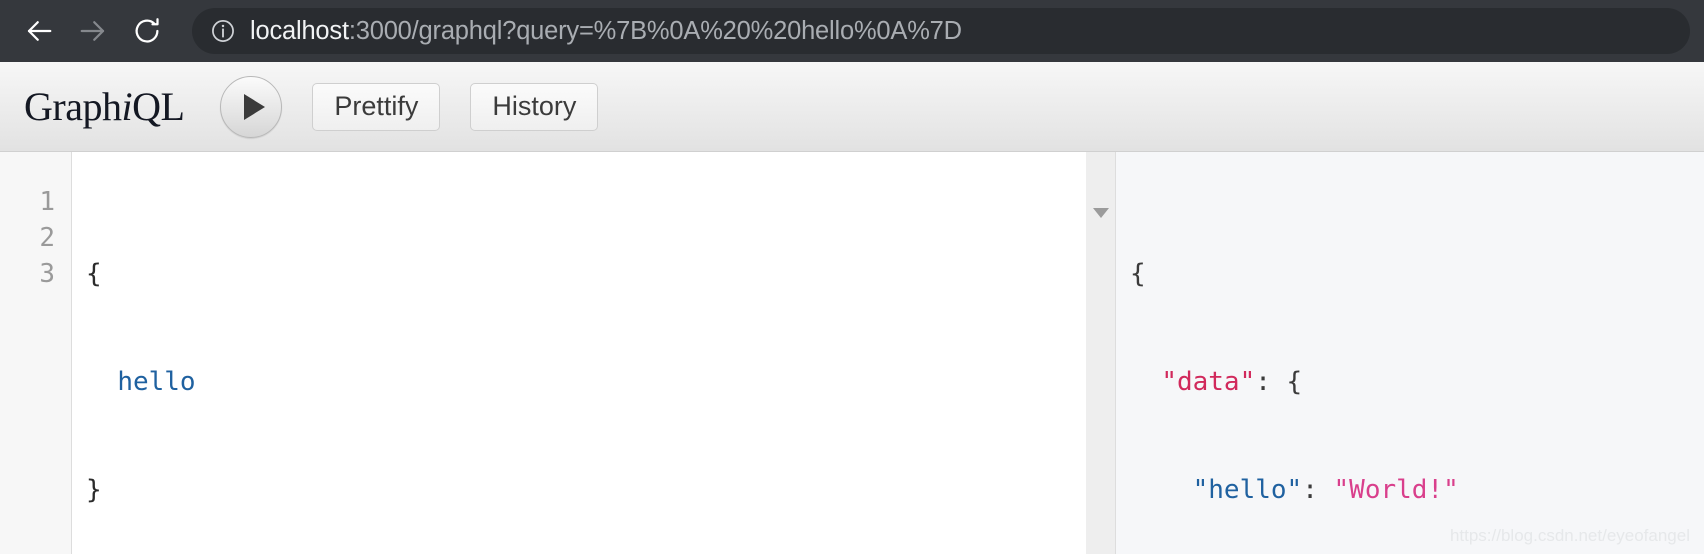  I want to click on forward-button, so click(93, 31).